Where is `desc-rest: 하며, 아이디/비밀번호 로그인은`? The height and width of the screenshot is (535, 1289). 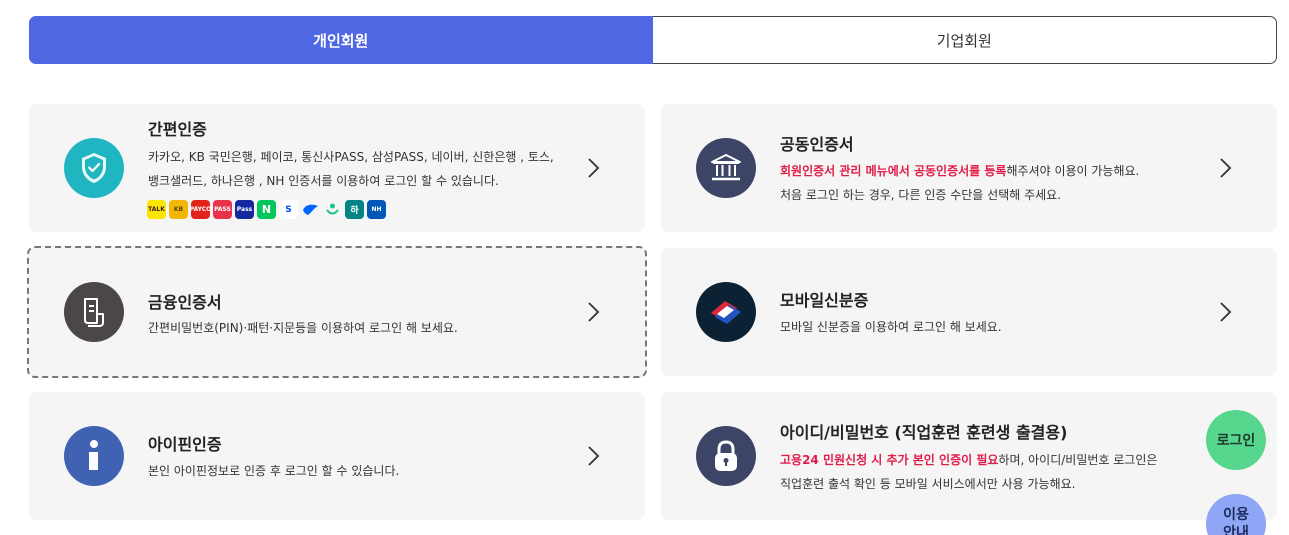 desc-rest: 하며, 아이디/비밀번호 로그인은 is located at coordinates (1078, 460).